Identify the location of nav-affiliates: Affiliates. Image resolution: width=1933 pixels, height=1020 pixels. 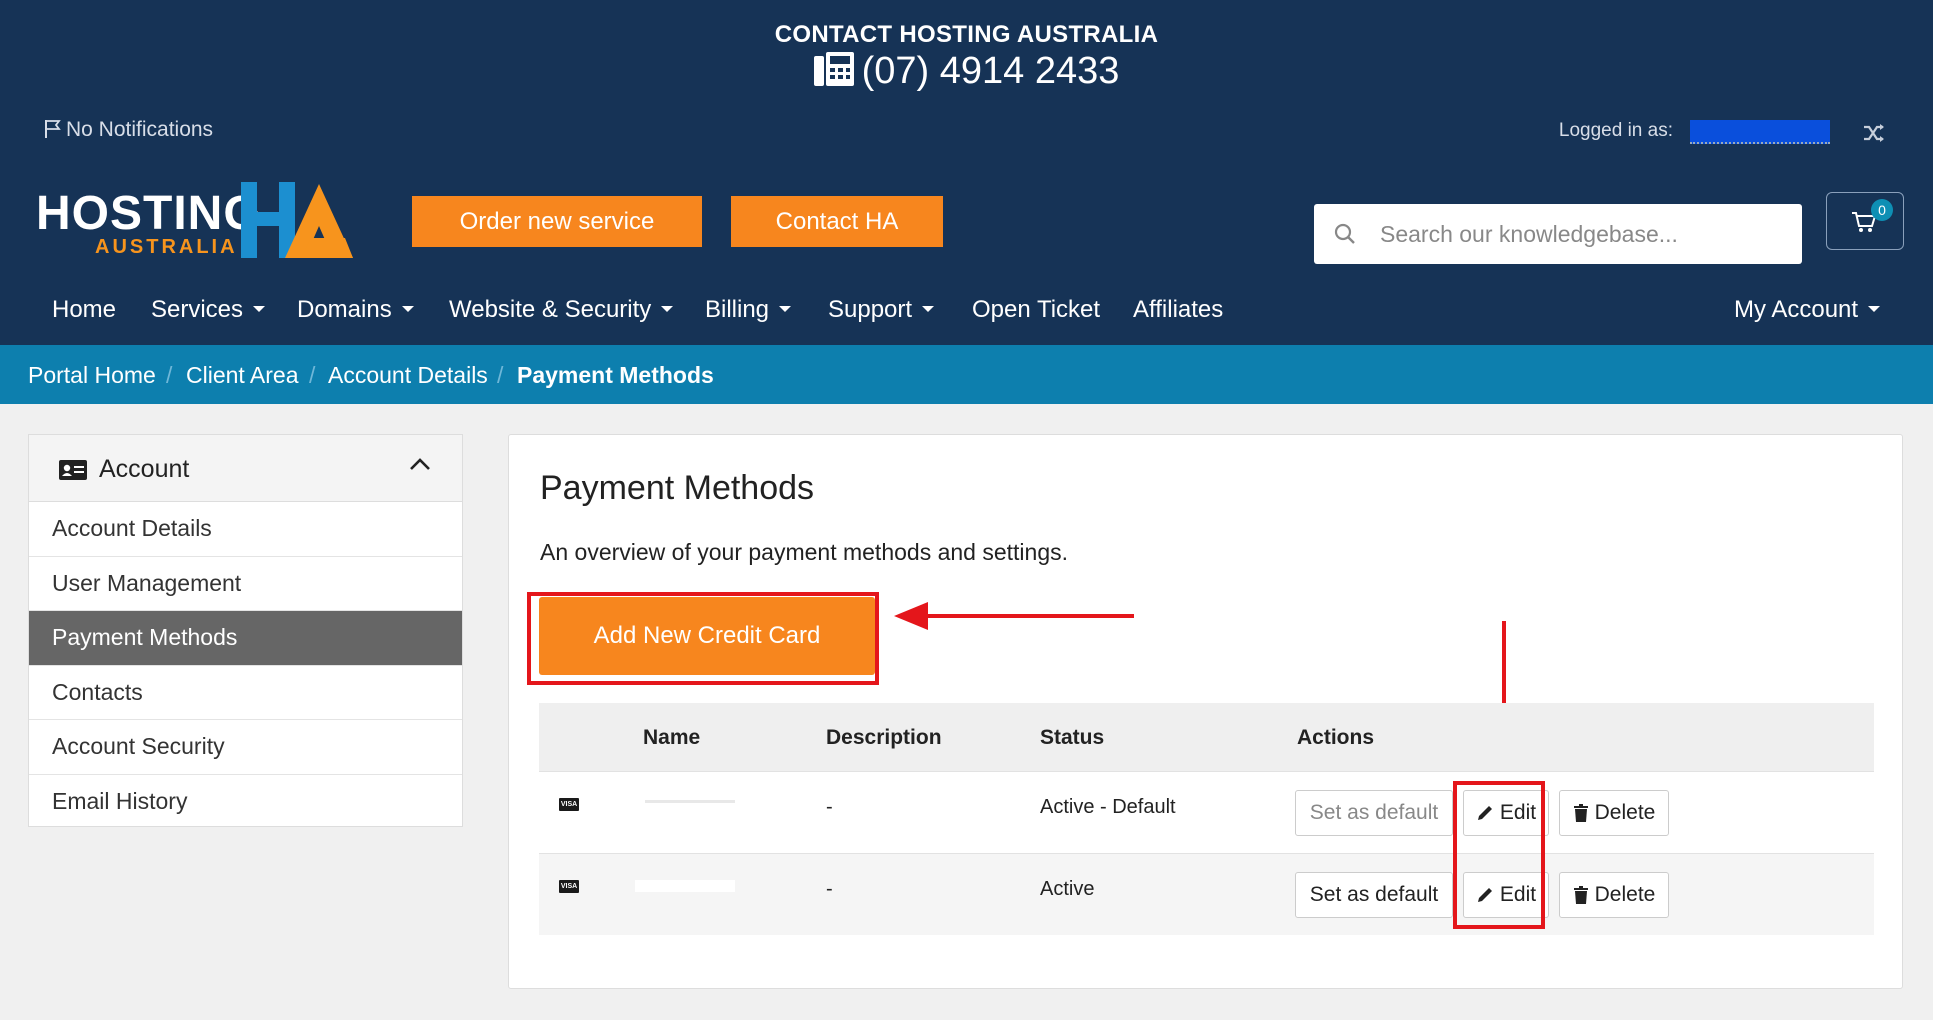
(1178, 310).